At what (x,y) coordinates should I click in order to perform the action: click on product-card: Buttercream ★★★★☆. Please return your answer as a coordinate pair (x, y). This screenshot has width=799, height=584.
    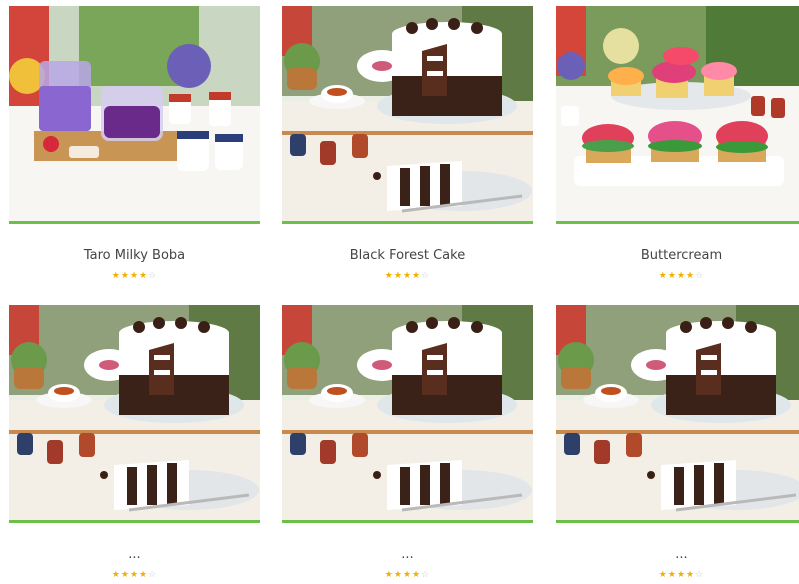
    Looking at the image, I should click on (677, 143).